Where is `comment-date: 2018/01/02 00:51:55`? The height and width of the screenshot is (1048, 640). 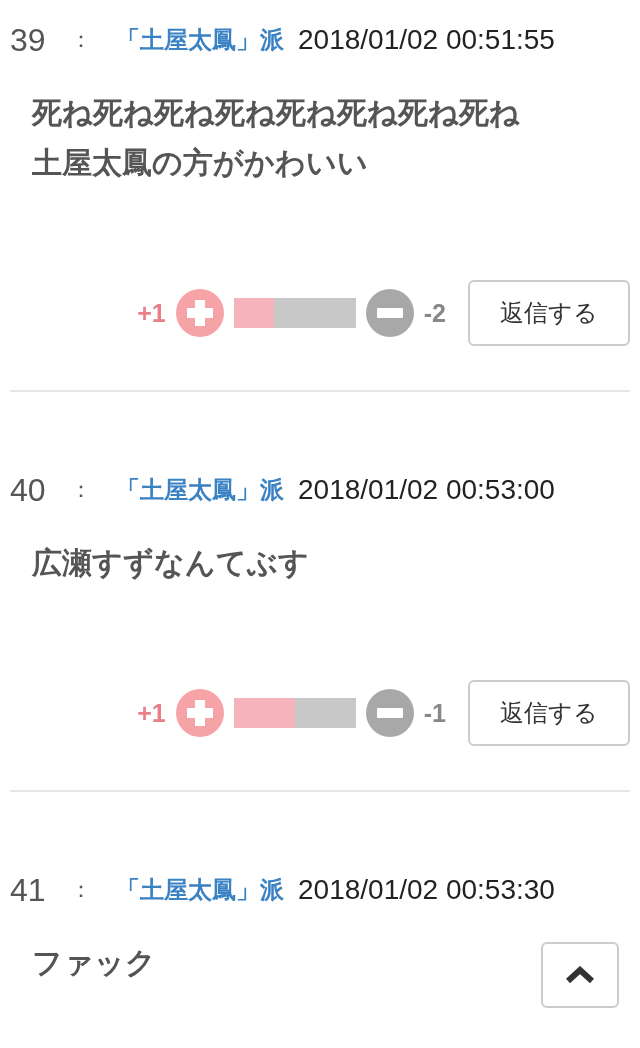
comment-date: 2018/01/02 00:51:55 is located at coordinates (426, 40).